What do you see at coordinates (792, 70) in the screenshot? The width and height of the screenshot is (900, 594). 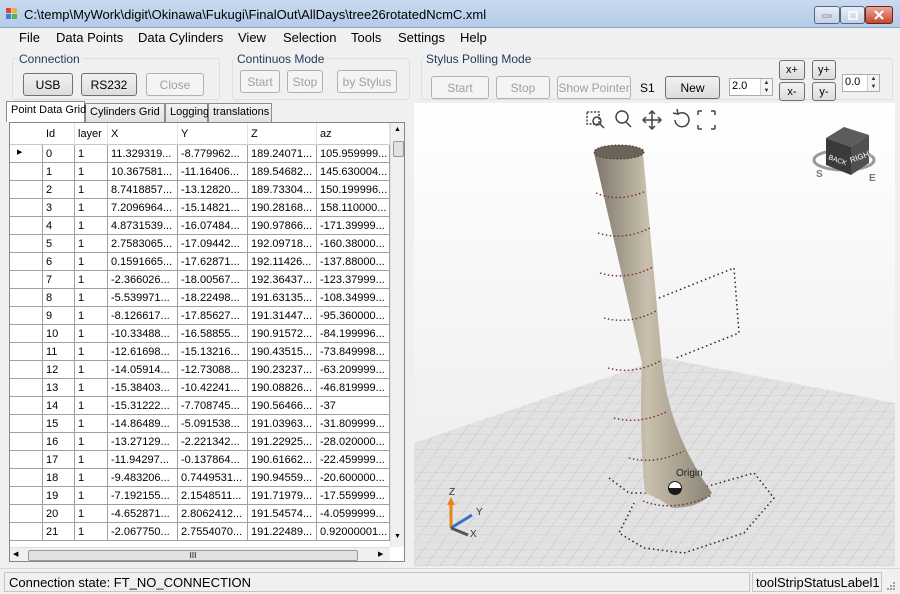 I see `x-plus-button: x+` at bounding box center [792, 70].